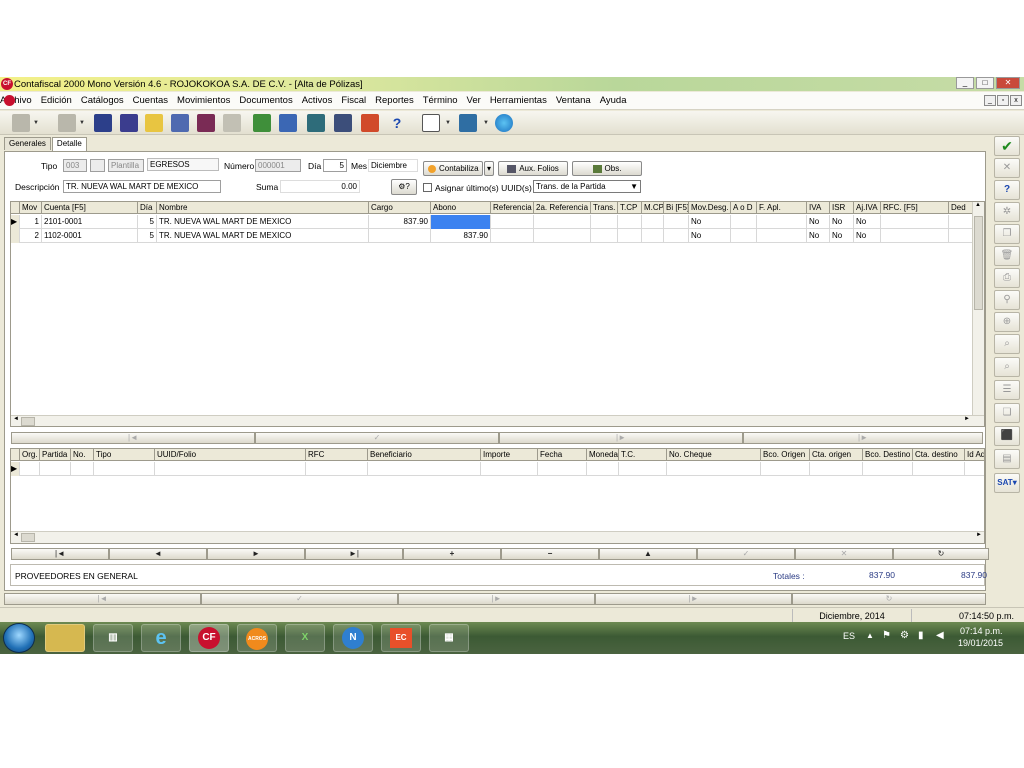 Image resolution: width=1024 pixels, height=768 pixels. Describe the element at coordinates (75, 165) in the screenshot. I see `tipo-field: 003` at that location.